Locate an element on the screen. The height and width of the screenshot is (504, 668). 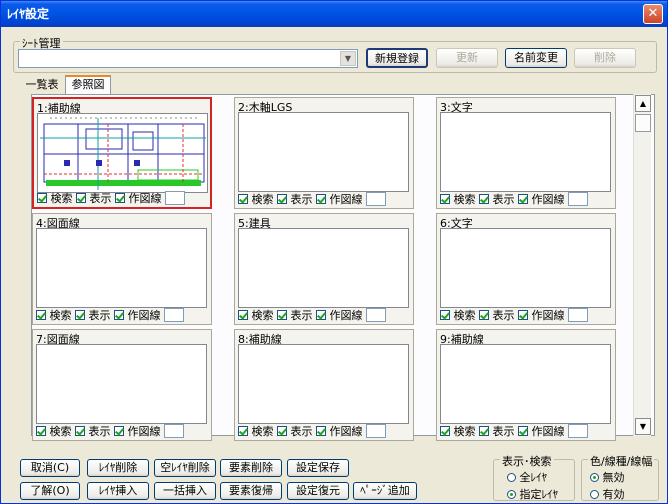
element-delete-button: 要素削除 is located at coordinates (251, 468).